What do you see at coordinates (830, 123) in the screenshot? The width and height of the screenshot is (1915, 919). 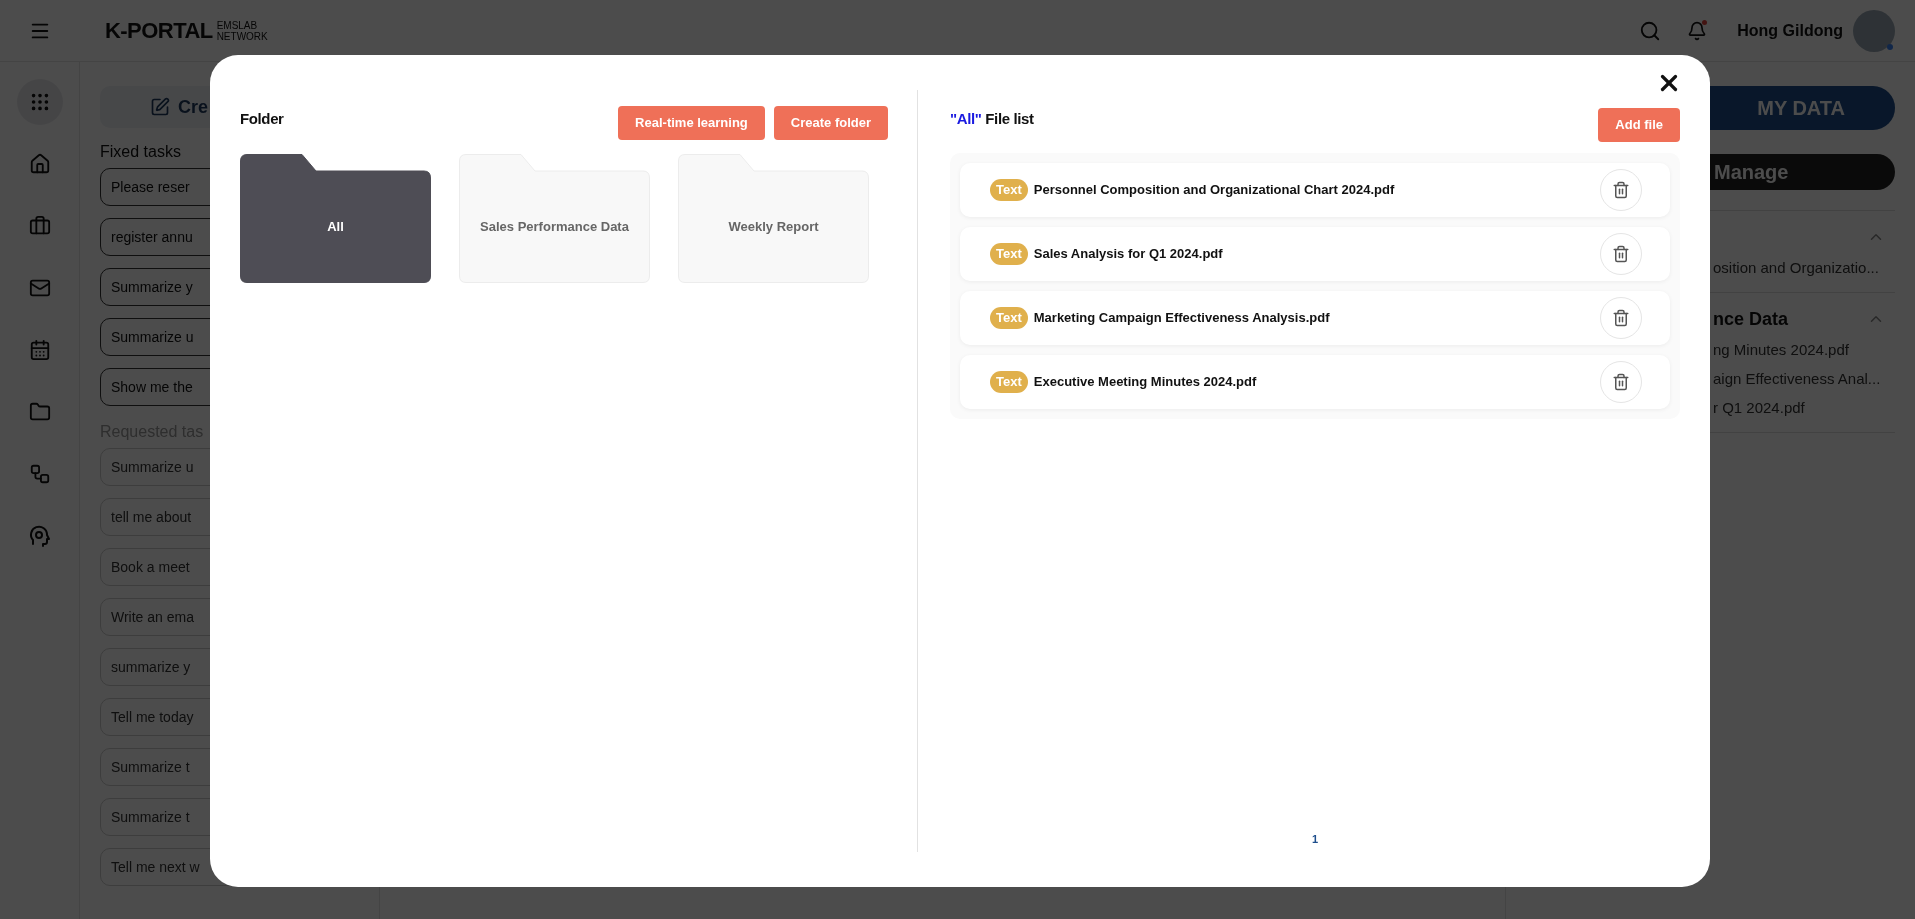 I see `action-button: Create folder` at bounding box center [830, 123].